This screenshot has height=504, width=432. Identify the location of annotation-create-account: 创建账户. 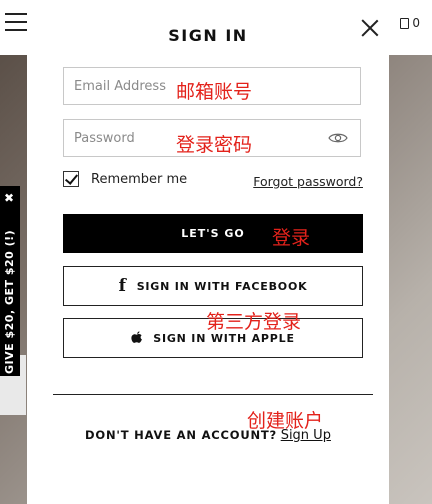
(285, 421).